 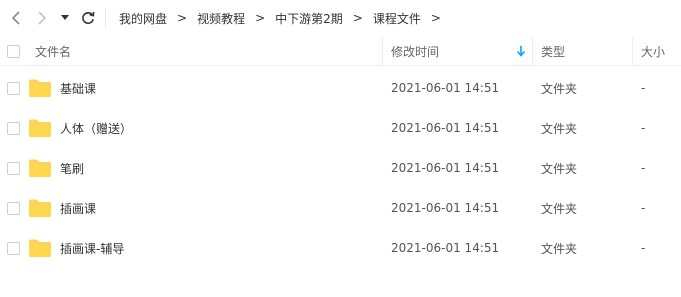 I want to click on column-header-name: 文件名, so click(x=53, y=51).